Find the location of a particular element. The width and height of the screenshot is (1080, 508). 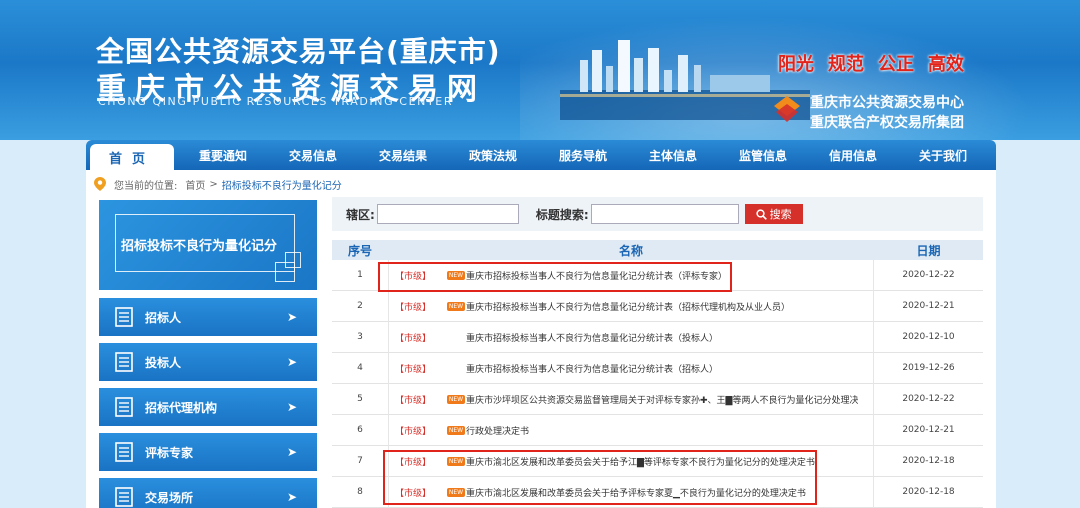

district-input is located at coordinates (447, 214).